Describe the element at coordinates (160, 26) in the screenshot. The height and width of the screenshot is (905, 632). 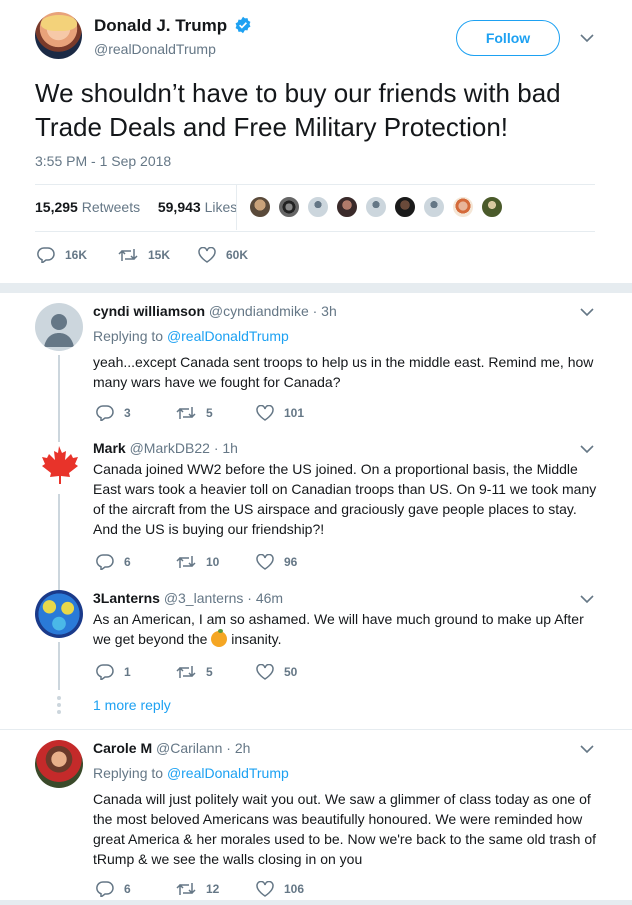
I see `author-name: Donald J. Trump` at that location.